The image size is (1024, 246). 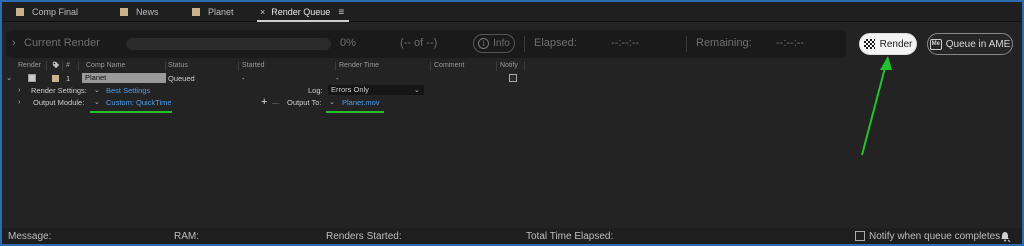 What do you see at coordinates (876, 106) in the screenshot?
I see `annotation-arrow` at bounding box center [876, 106].